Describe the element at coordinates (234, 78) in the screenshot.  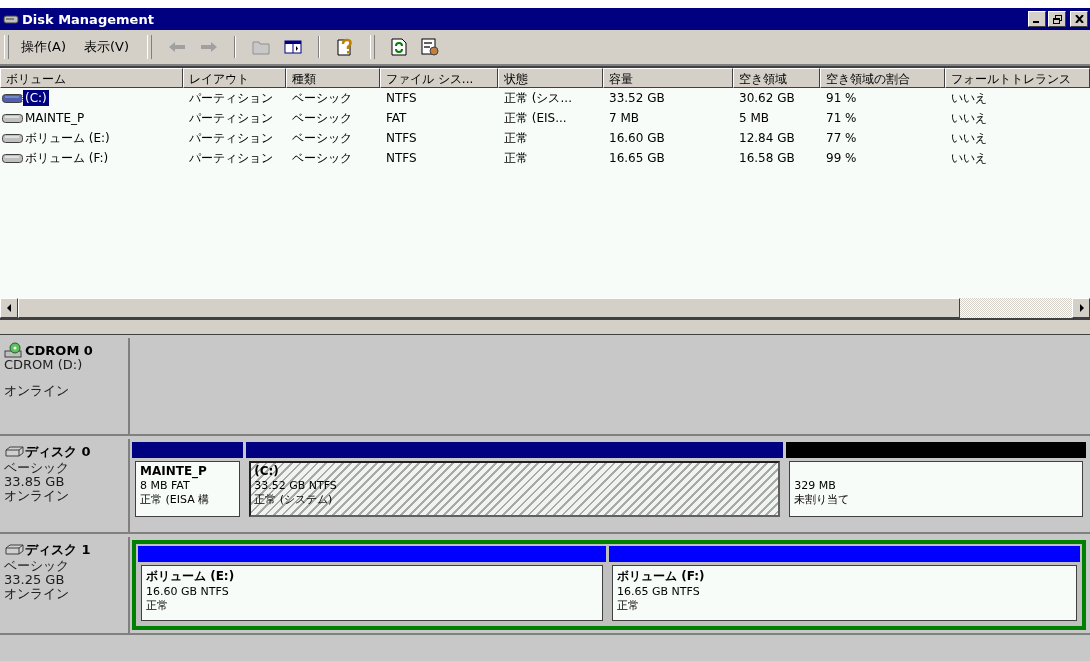
I see `column-header: レイアウト` at that location.